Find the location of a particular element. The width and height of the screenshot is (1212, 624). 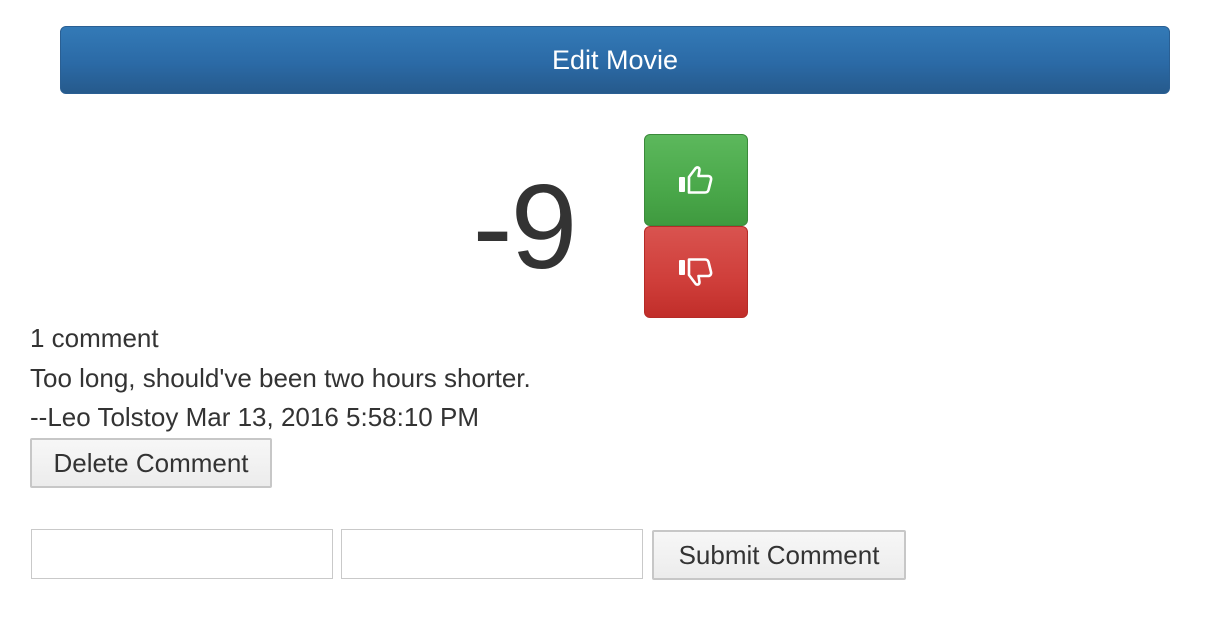

comment-author-date: --Leo Tolstoy Mar 13, 2016 5:58:10 PM is located at coordinates (254, 417).